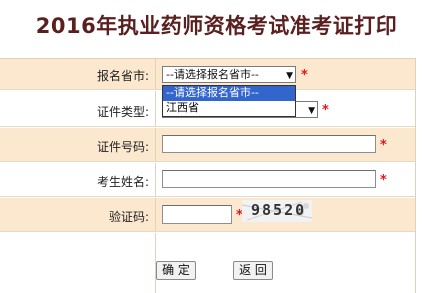 The width and height of the screenshot is (433, 293). What do you see at coordinates (304, 75) in the screenshot?
I see `province-required-mark: *` at bounding box center [304, 75].